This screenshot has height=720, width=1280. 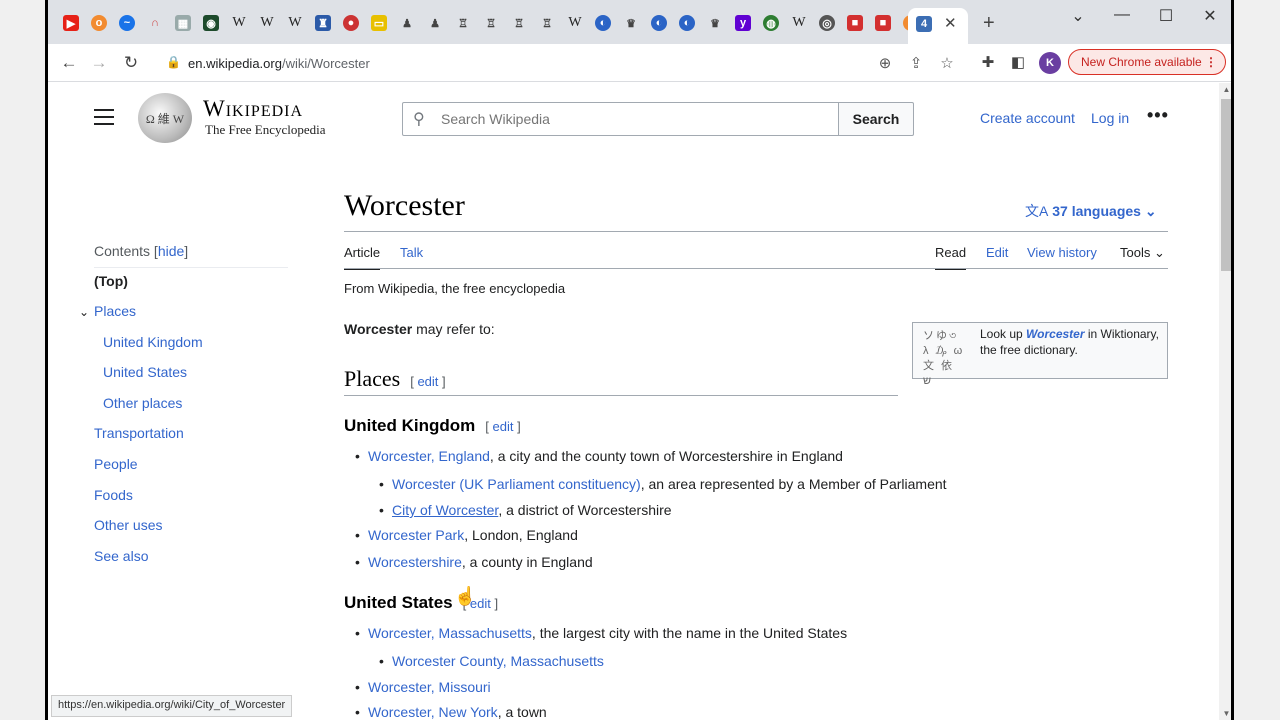 What do you see at coordinates (429, 456) in the screenshot?
I see `list-item-link: Worcester, England` at bounding box center [429, 456].